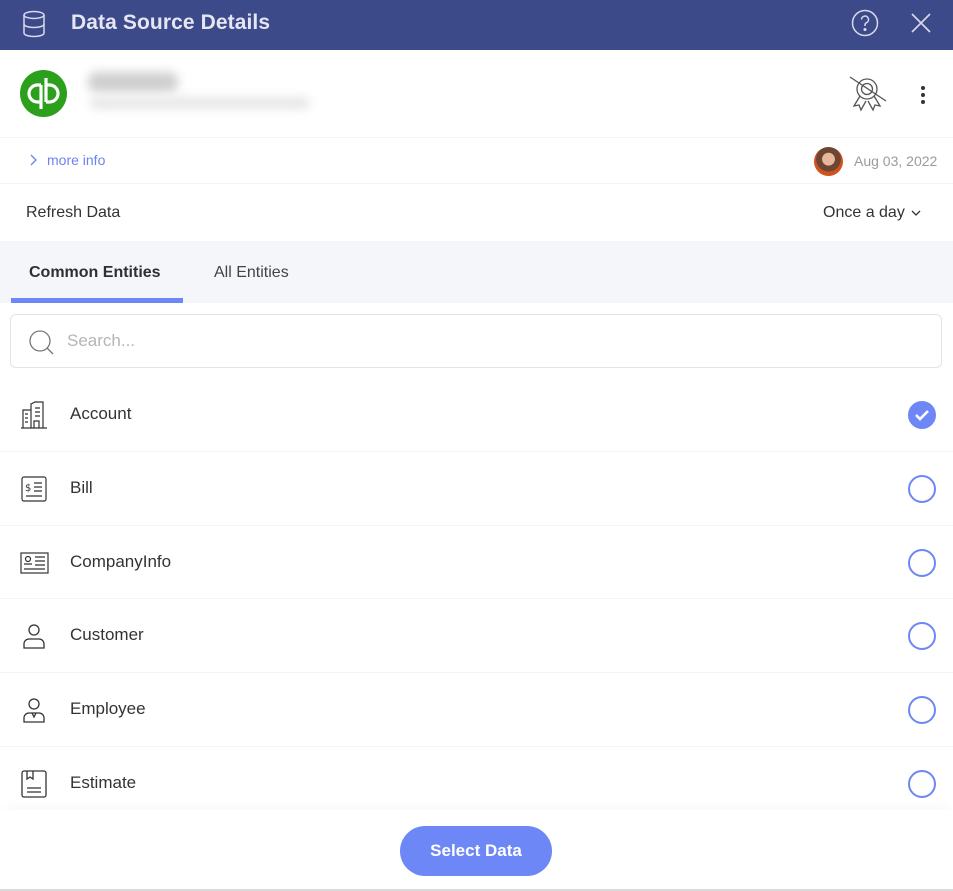  Describe the element at coordinates (121, 561) in the screenshot. I see `entity-label: CompanyInfo` at that location.